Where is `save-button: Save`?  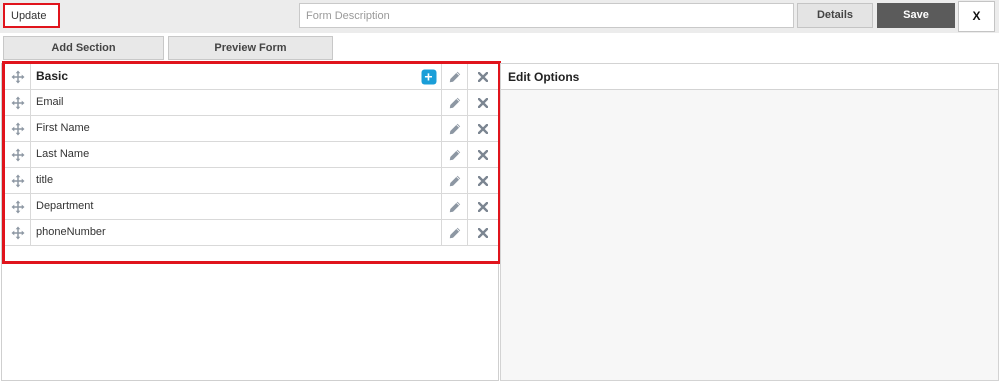
save-button: Save is located at coordinates (916, 15).